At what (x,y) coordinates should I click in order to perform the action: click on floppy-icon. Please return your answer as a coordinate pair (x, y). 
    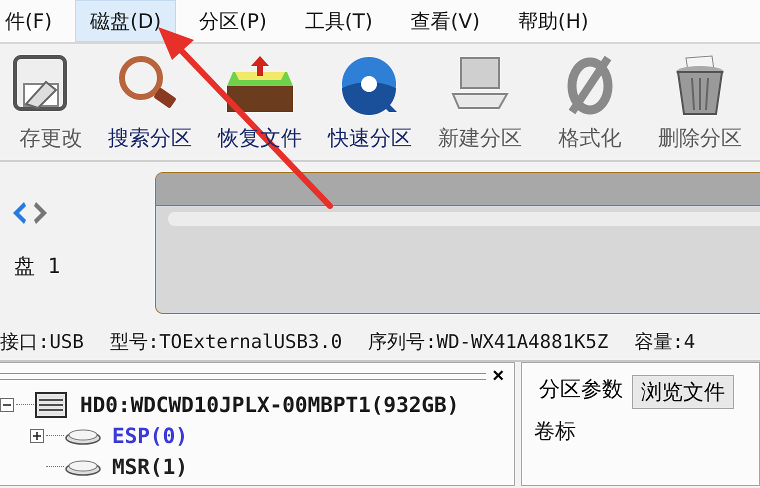
    Looking at the image, I should click on (40, 83).